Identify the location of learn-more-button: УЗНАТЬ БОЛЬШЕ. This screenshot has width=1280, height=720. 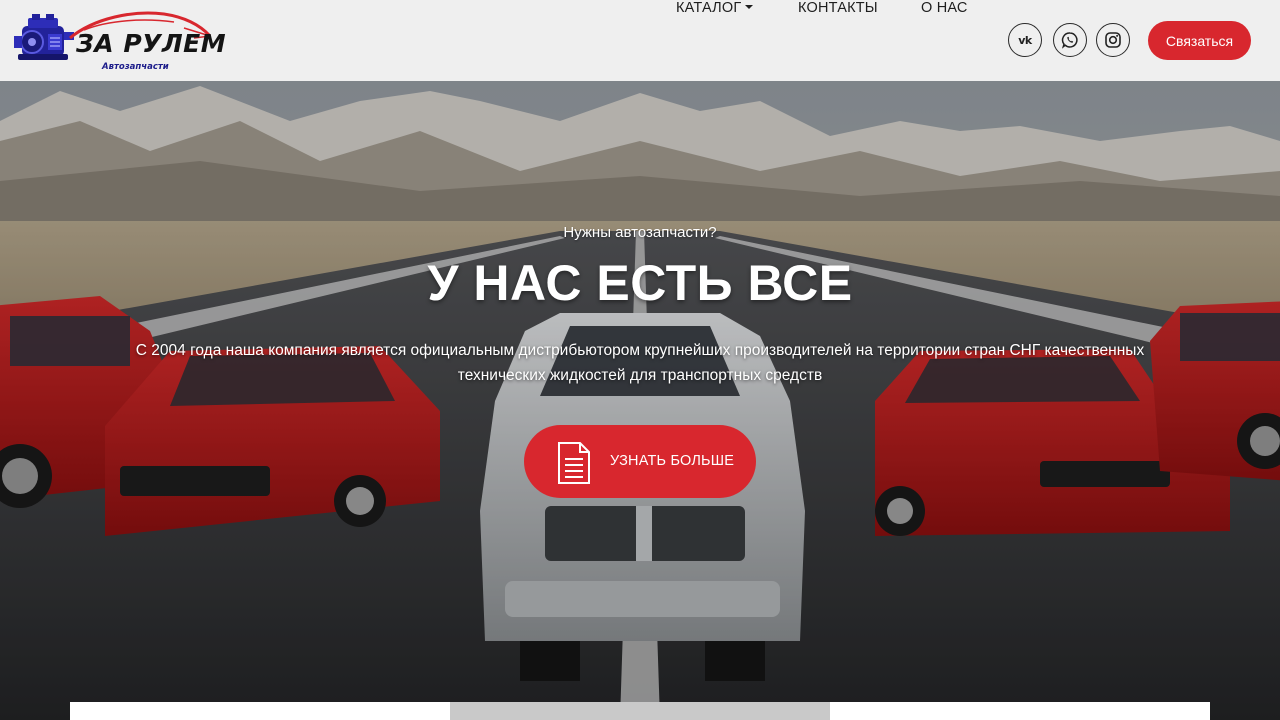
(640, 461).